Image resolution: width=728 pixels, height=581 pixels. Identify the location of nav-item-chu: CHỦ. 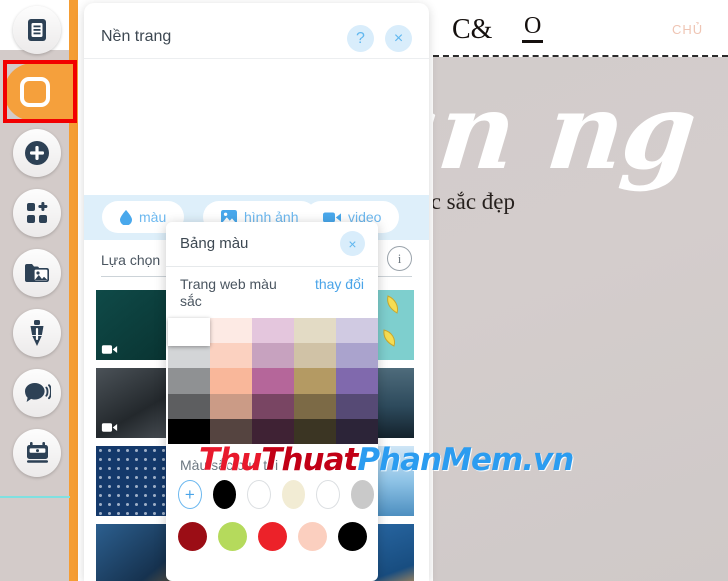
(687, 29).